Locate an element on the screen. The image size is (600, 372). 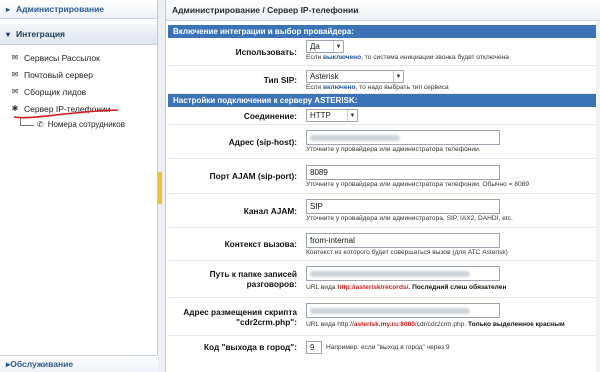
sidebar-item-mailing: ✉ Сервисы Рассылок is located at coordinates (78, 57).